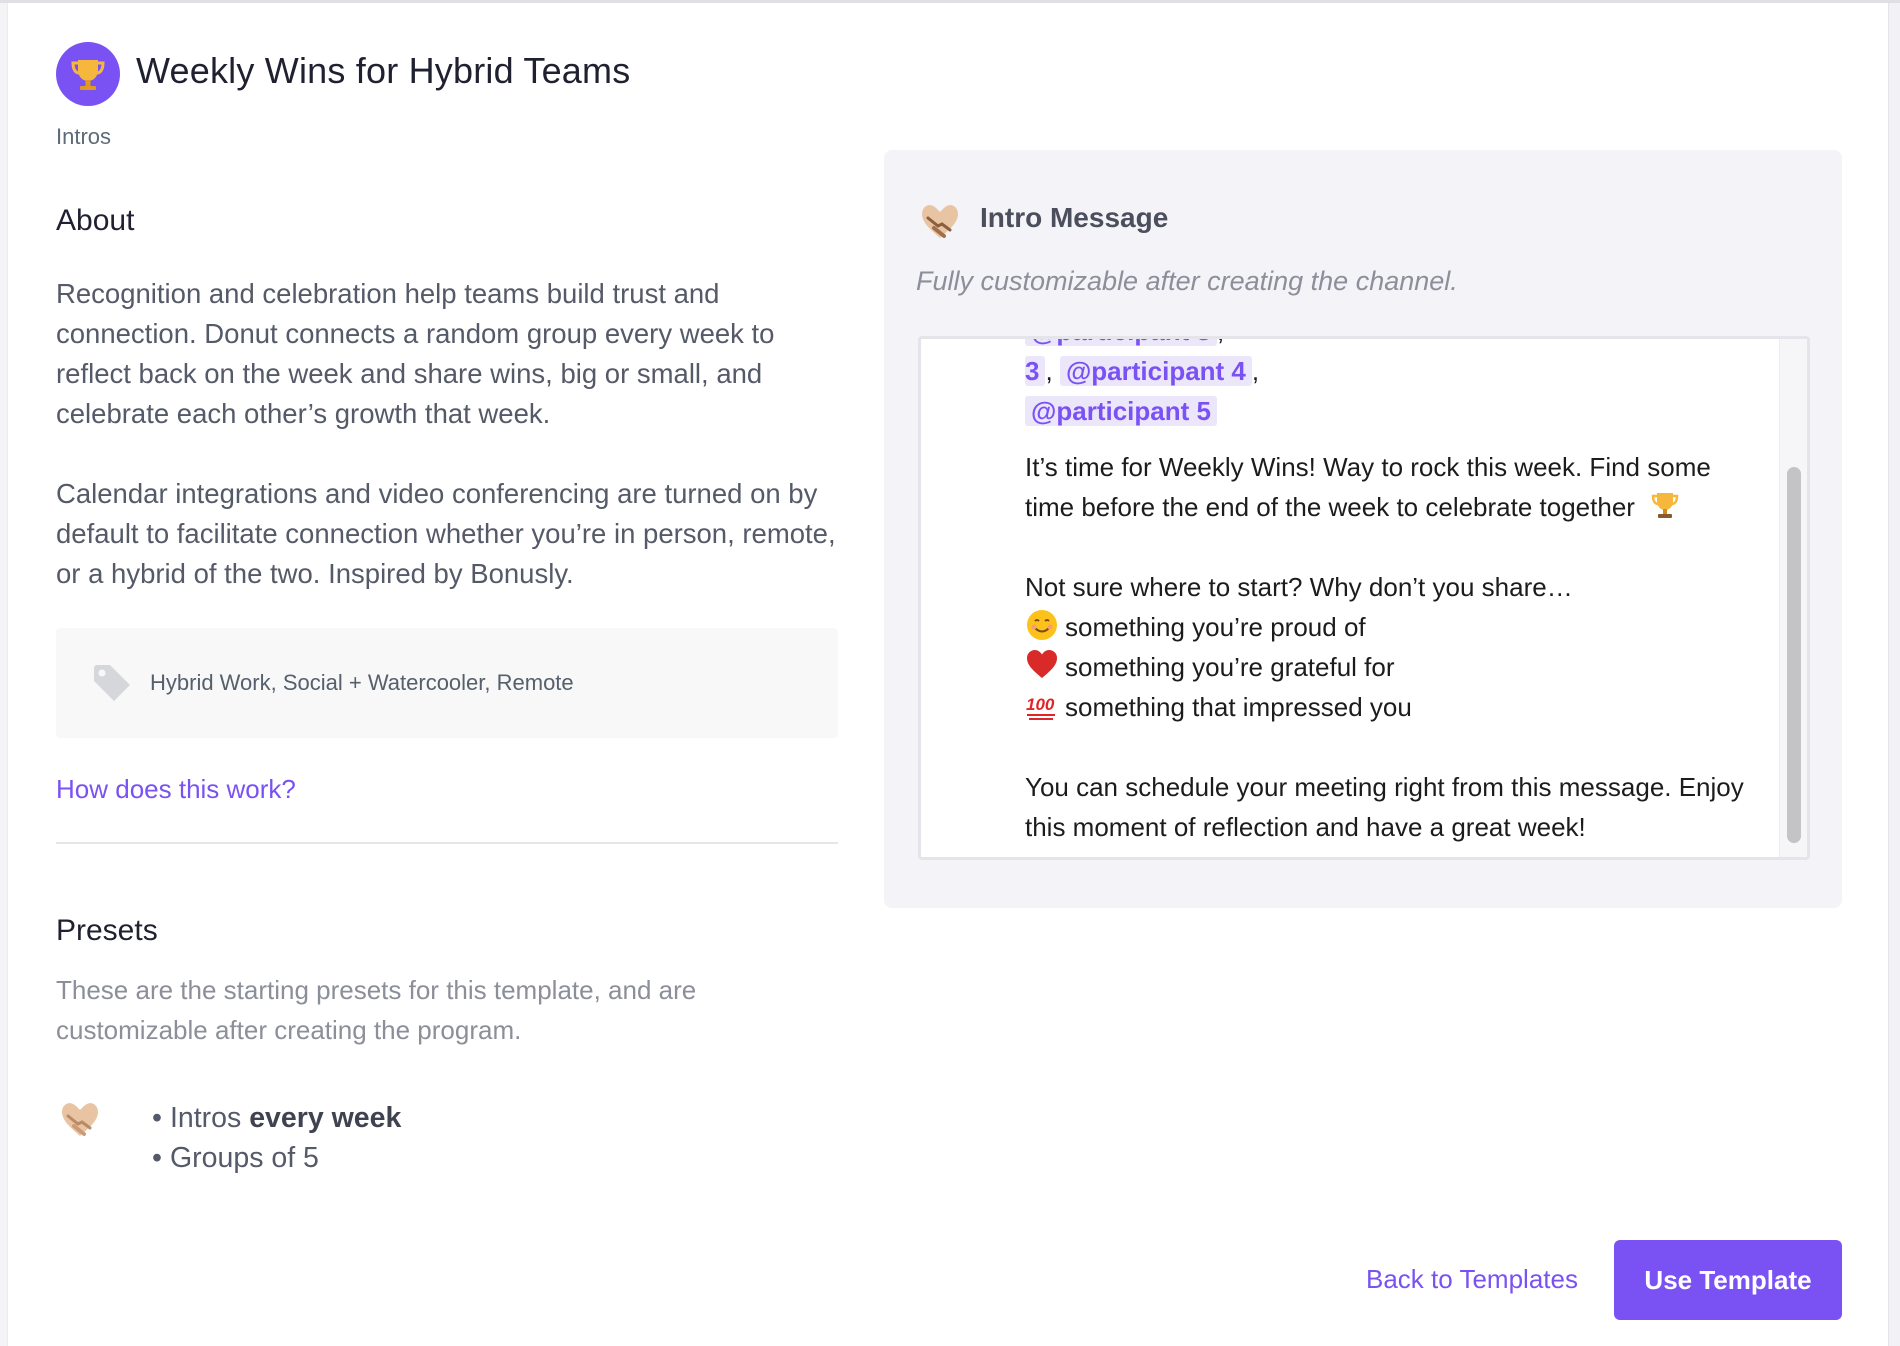 This screenshot has height=1346, width=1900. What do you see at coordinates (1040, 704) in the screenshot?
I see `svg-text: 100` at bounding box center [1040, 704].